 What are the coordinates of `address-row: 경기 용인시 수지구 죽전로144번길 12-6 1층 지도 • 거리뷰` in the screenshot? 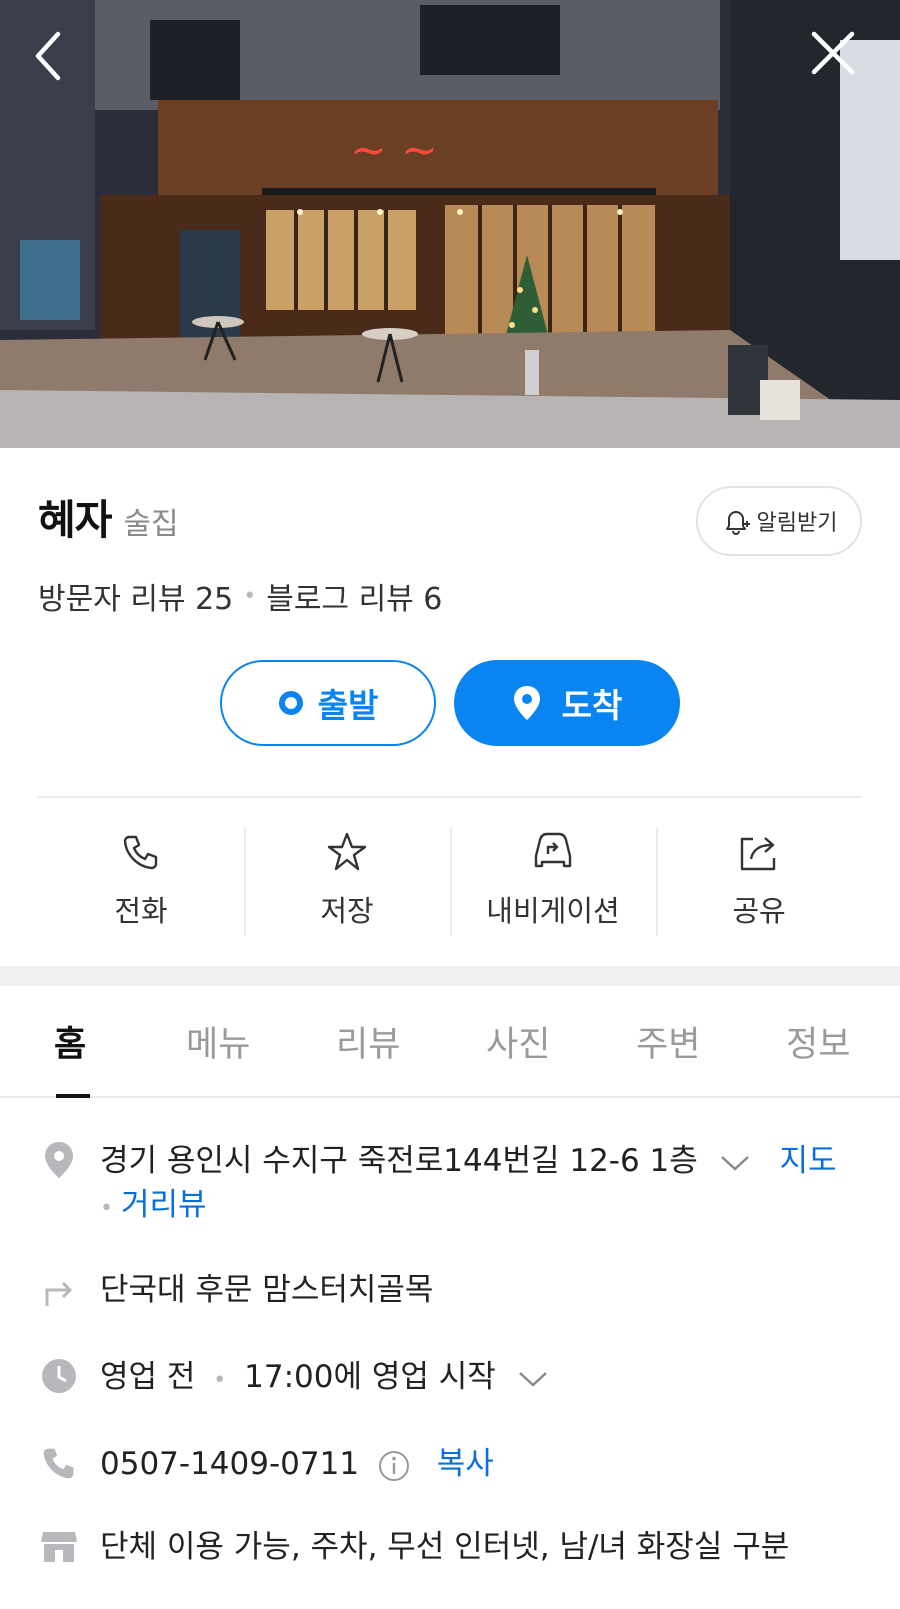 It's located at (458, 1185).